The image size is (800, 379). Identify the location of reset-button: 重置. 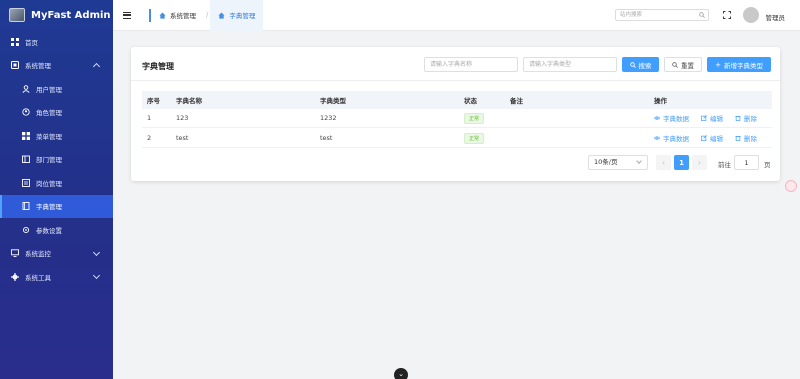
(683, 64).